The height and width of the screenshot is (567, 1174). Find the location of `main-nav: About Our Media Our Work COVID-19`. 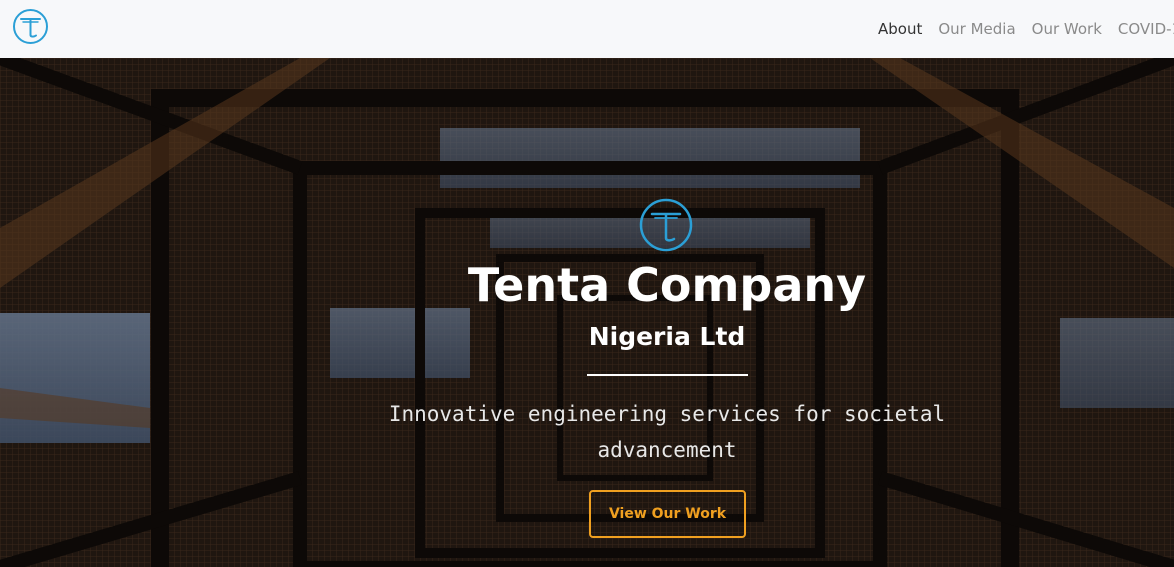

main-nav: About Our Media Our Work COVID-19 is located at coordinates (1026, 29).